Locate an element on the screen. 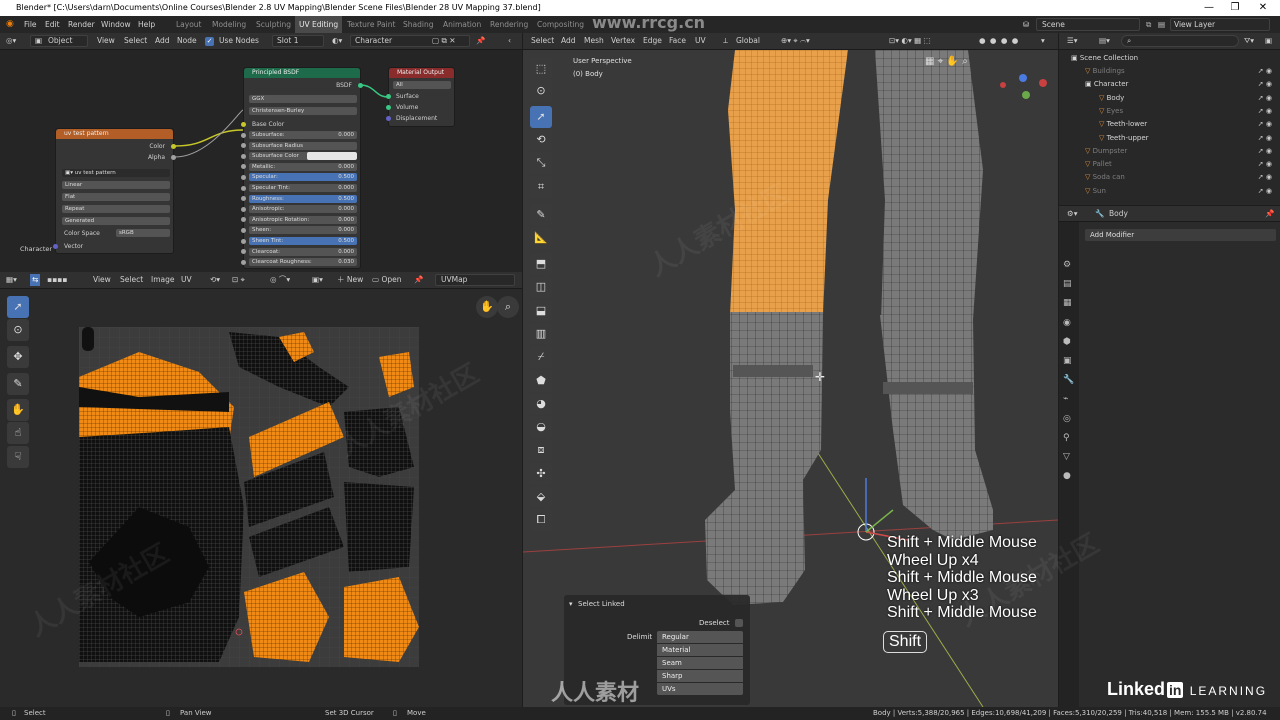 This screenshot has height=720, width=1280. vp-tool-select: ➚ is located at coordinates (541, 117).